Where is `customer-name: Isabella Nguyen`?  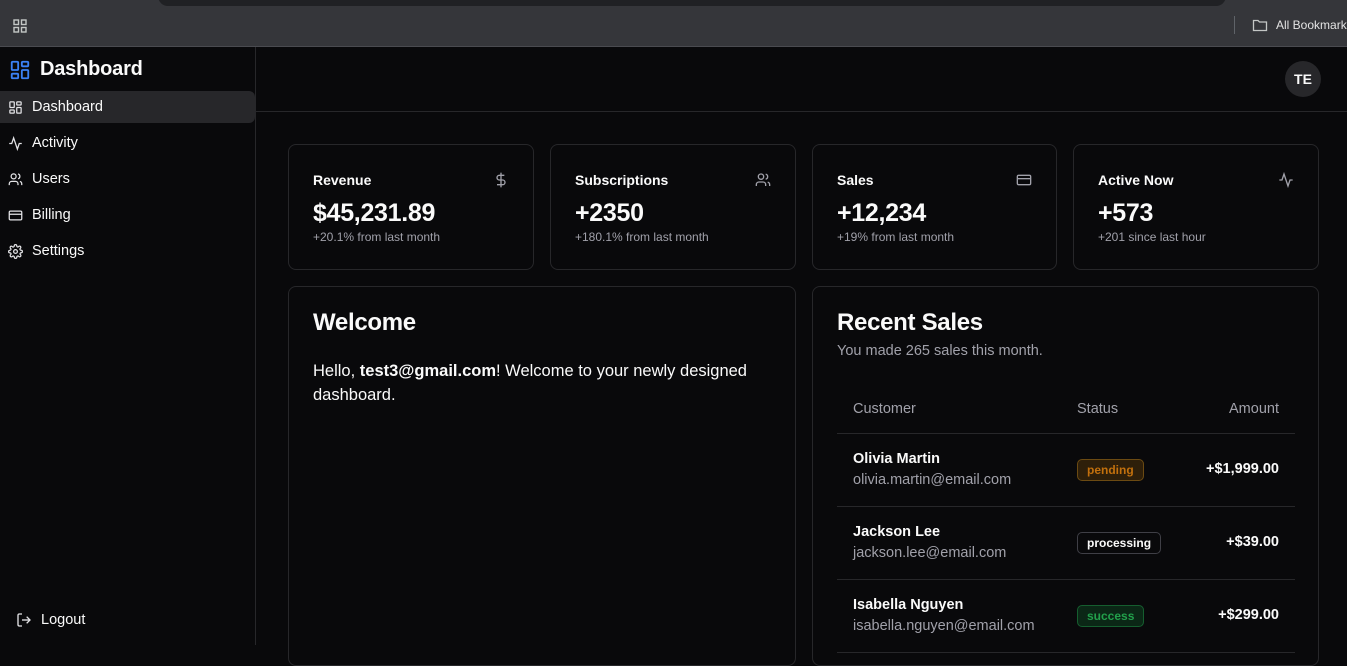 customer-name: Isabella Nguyen is located at coordinates (908, 605).